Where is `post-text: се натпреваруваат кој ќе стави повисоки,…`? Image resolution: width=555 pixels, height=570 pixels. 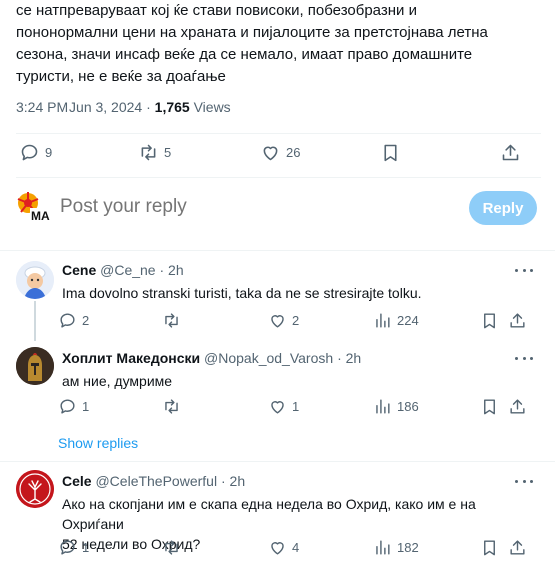
post-text: се натпреваруваат кој ќе стави повисоки,… is located at coordinates (276, 44).